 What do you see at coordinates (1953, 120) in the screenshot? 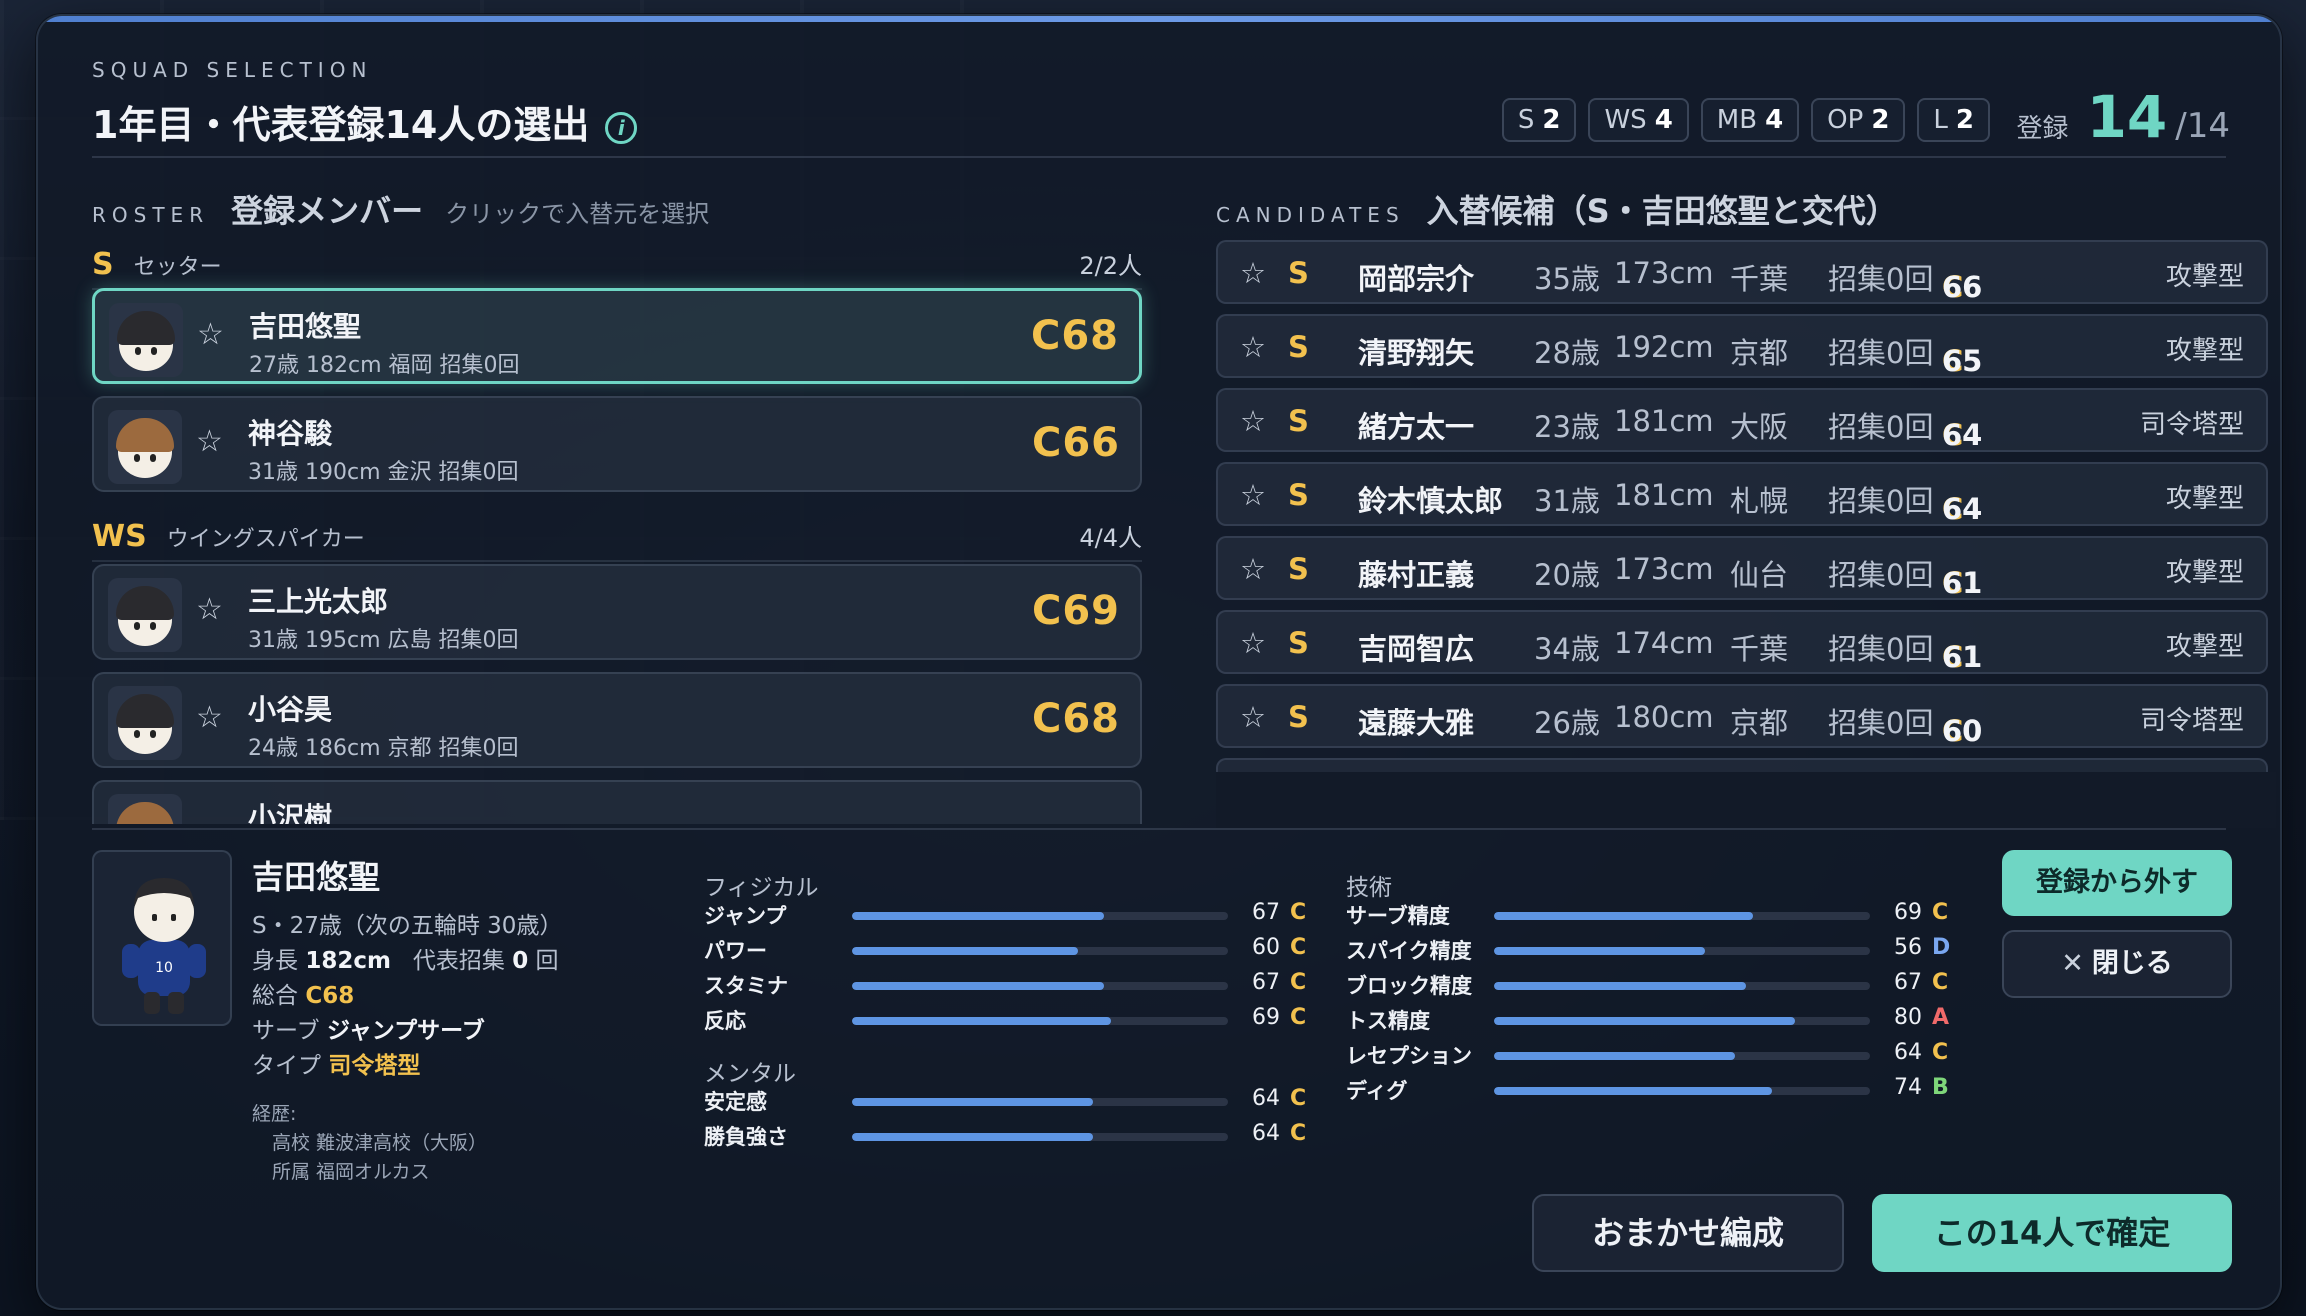
I see `position-chip: L2` at bounding box center [1953, 120].